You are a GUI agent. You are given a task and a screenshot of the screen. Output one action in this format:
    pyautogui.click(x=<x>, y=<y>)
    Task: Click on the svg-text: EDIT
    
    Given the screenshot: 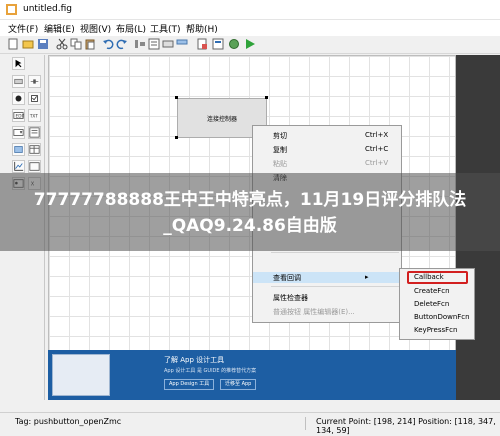 What is the action you would take?
    pyautogui.click(x=20, y=116)
    